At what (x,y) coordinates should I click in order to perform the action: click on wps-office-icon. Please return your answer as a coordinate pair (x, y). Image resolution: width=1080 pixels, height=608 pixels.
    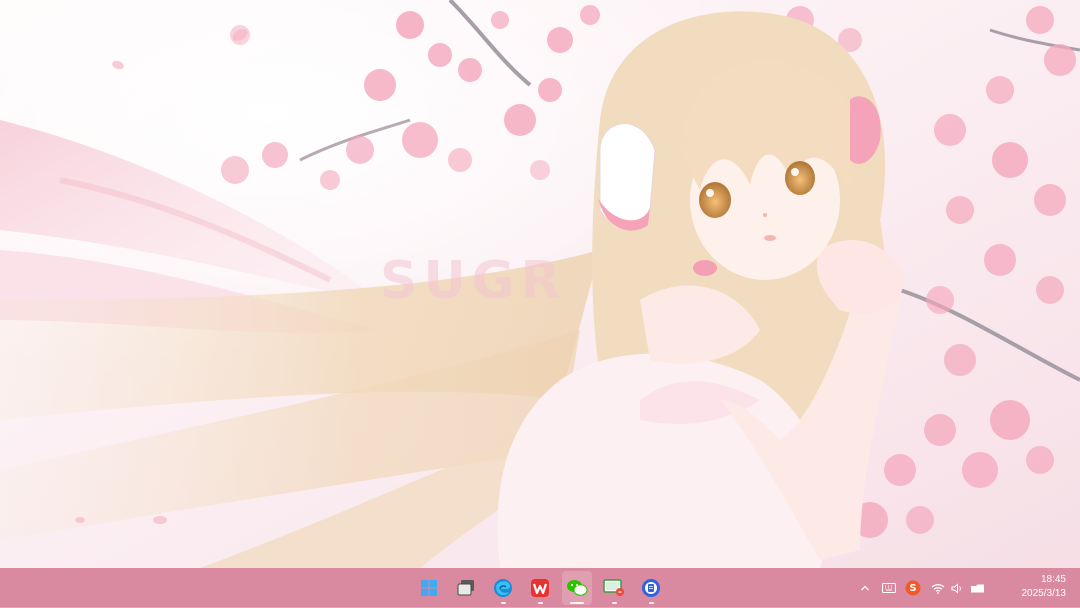
    Looking at the image, I should click on (540, 588).